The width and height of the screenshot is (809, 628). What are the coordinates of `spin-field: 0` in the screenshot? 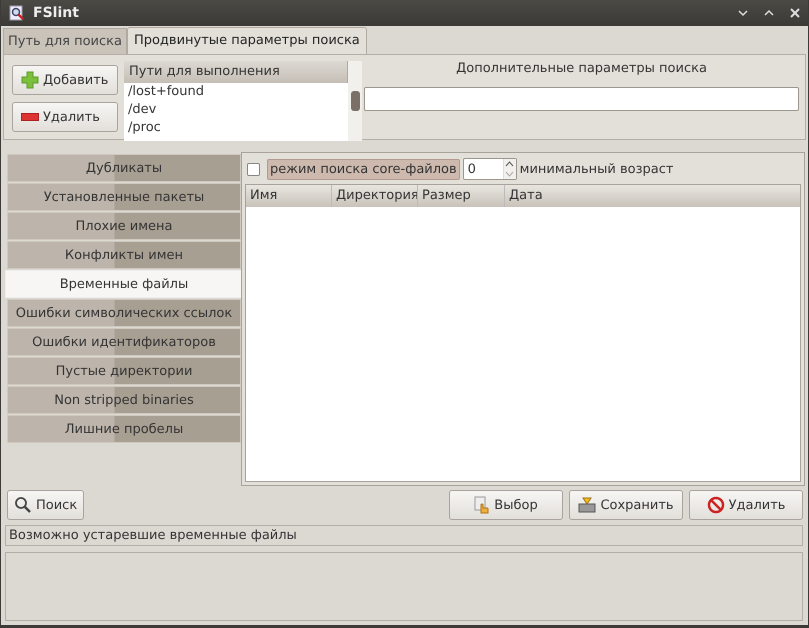 It's located at (489, 169).